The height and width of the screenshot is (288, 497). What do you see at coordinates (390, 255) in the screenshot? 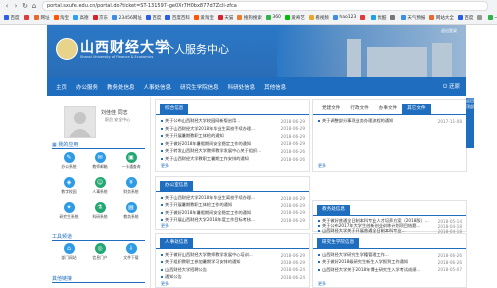
I see `list-item: 山西财经大学研究生学籍管理工作... 2018-06-26` at bounding box center [390, 255].